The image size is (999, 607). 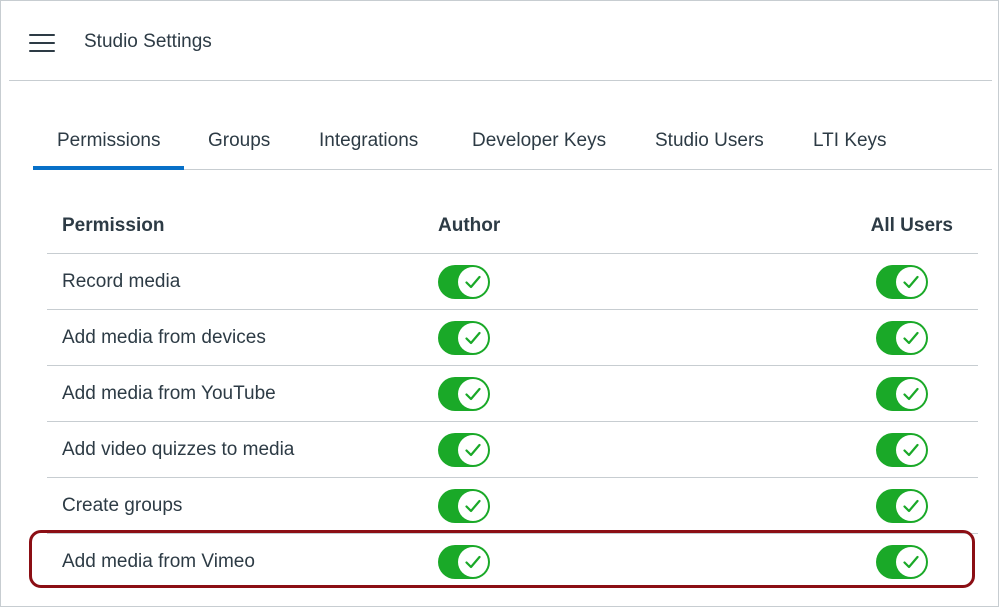 What do you see at coordinates (239, 140) in the screenshot?
I see `tab-groups: Groups` at bounding box center [239, 140].